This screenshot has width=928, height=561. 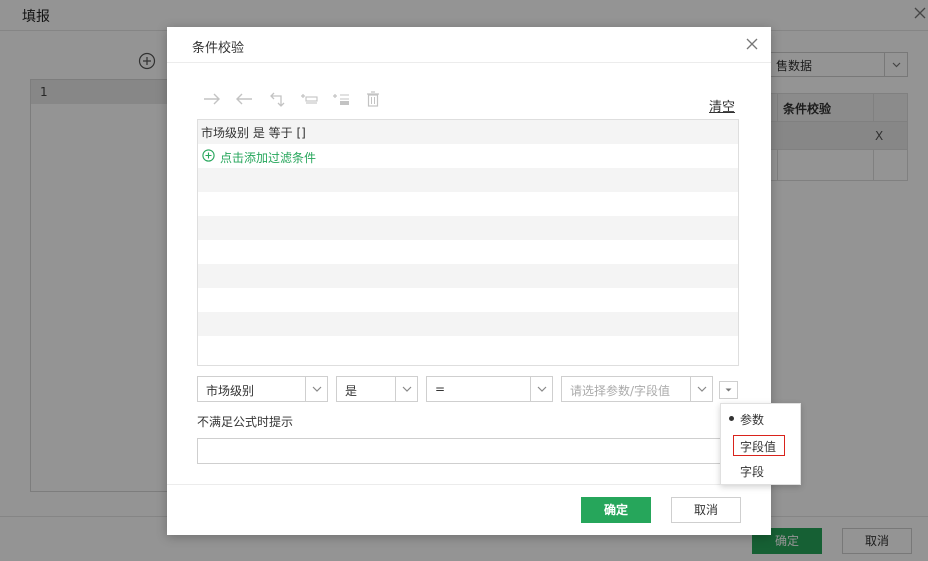 I want to click on add-row-icon, so click(x=309, y=99).